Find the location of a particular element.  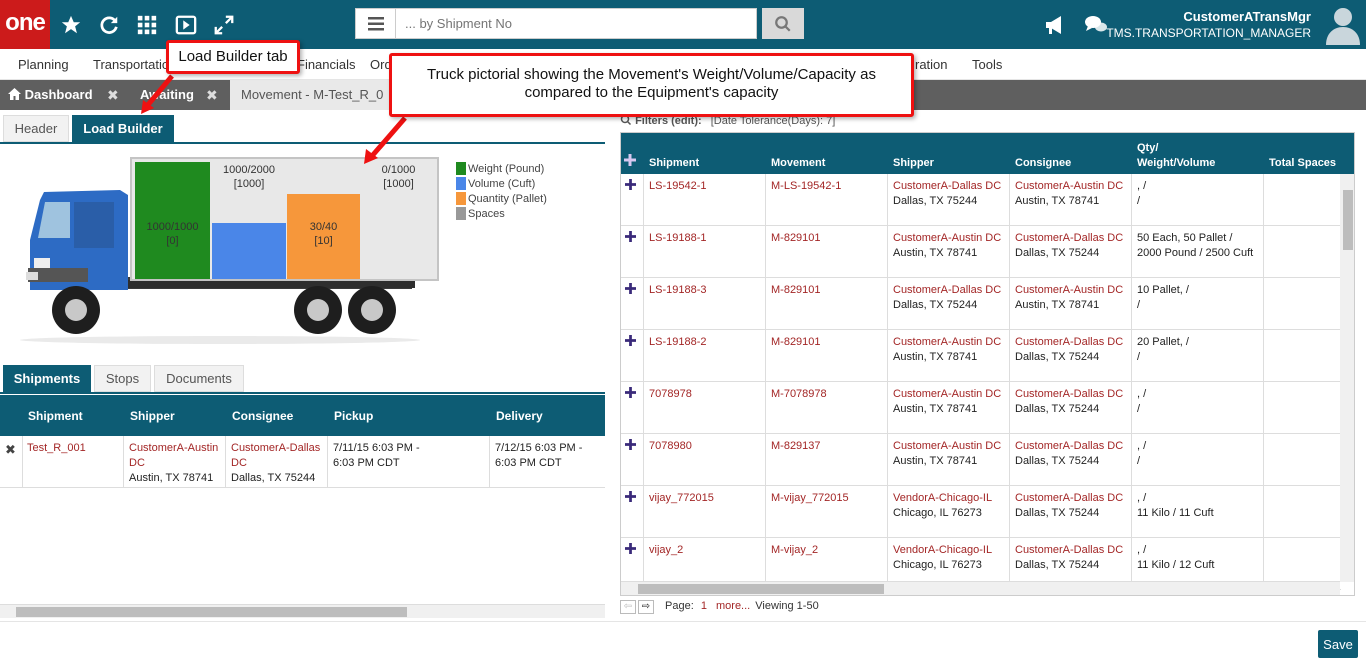

shipment-link: LS-19542-1 is located at coordinates (678, 186).